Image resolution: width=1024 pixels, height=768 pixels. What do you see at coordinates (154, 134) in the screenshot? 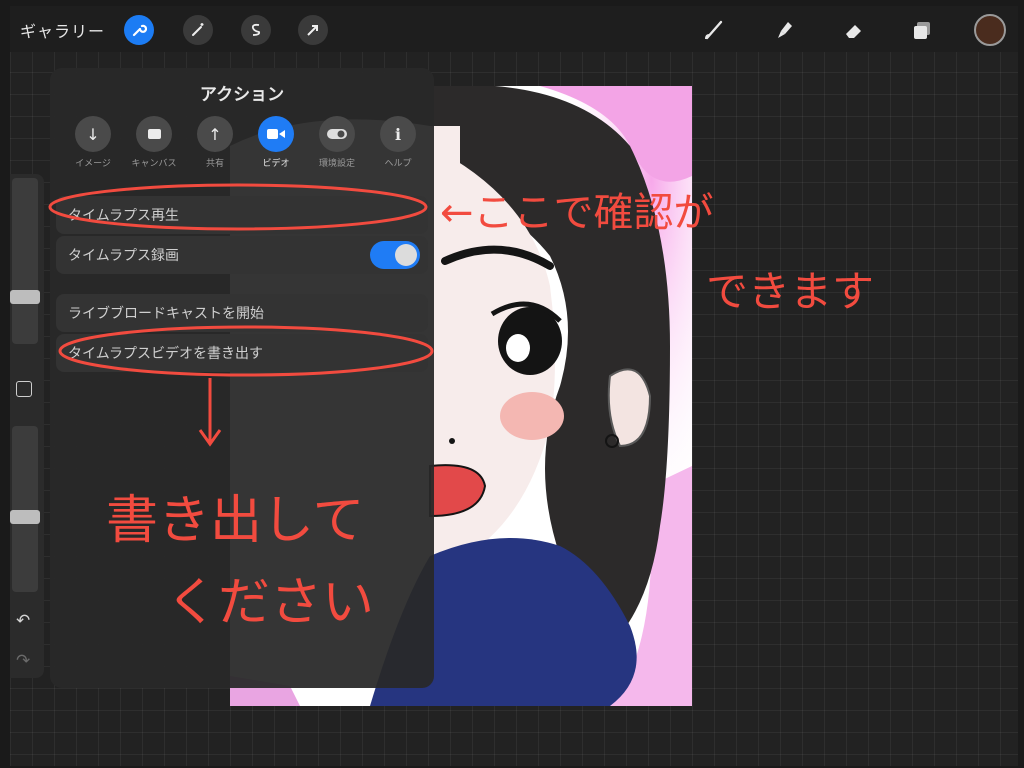
I see `canvas-icon` at bounding box center [154, 134].